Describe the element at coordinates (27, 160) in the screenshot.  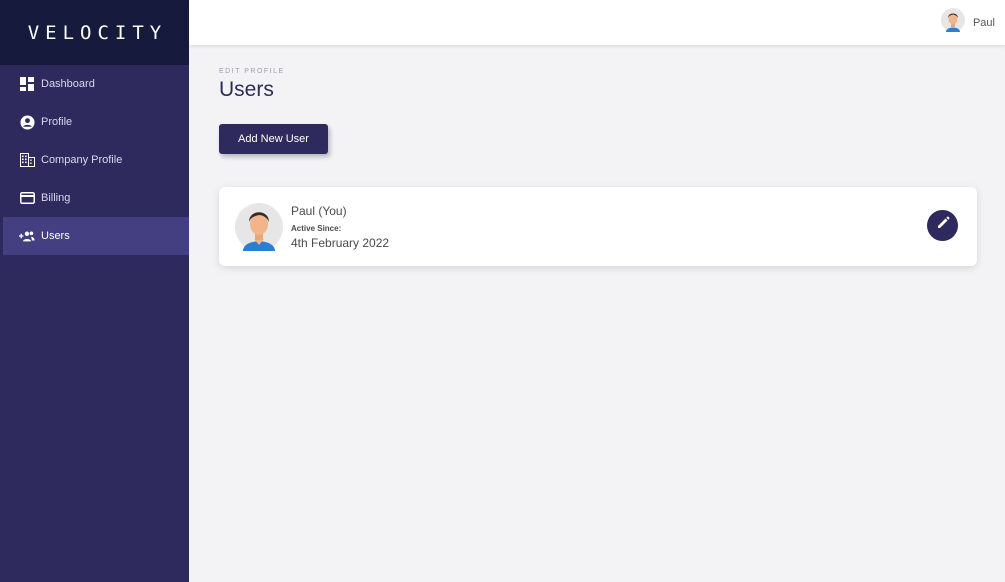
I see `building-icon` at that location.